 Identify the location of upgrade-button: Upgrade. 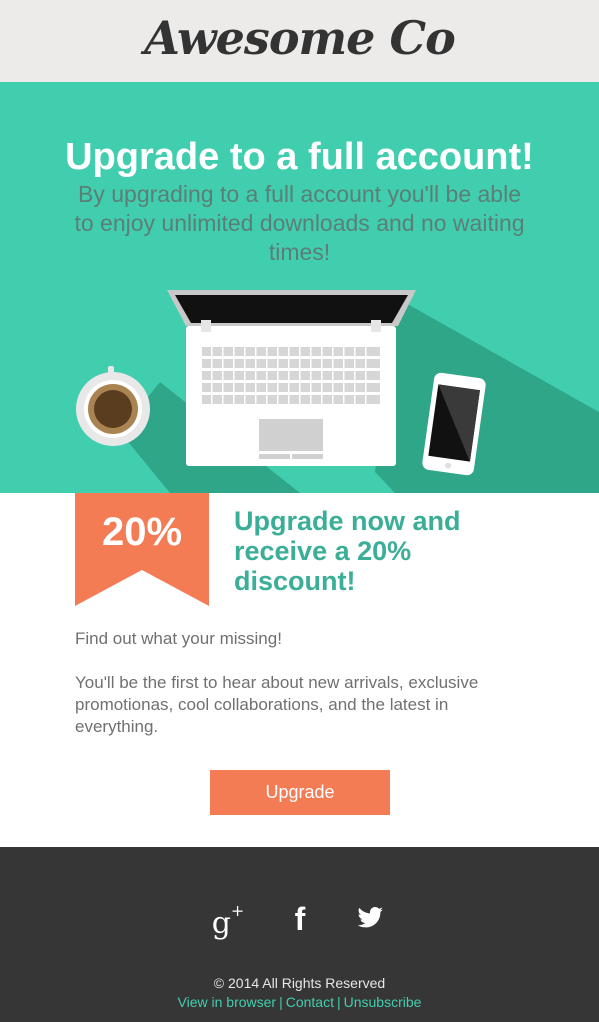
(300, 792).